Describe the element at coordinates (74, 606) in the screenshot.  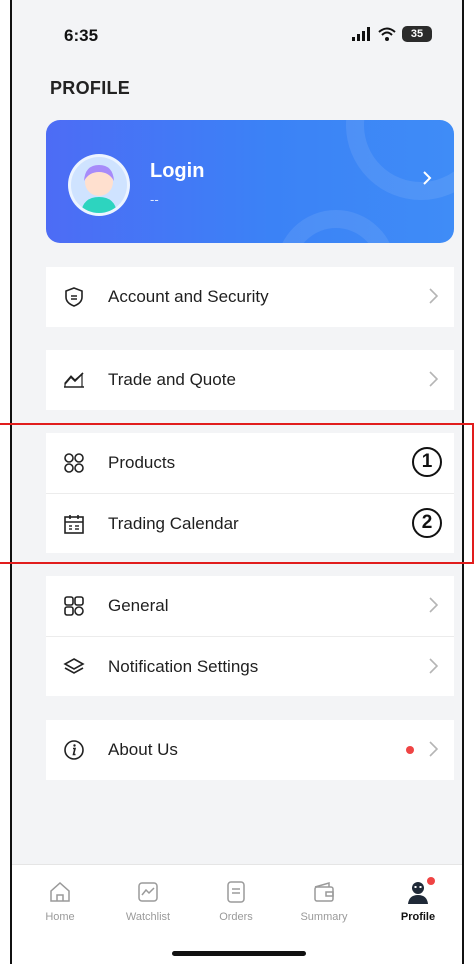
I see `grid-icon` at that location.